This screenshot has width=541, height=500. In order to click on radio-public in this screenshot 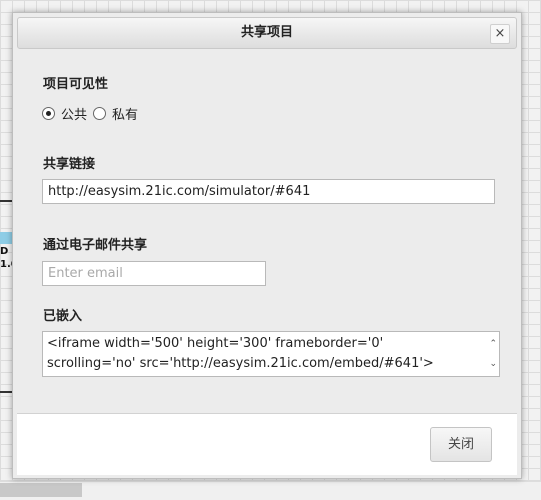, I will do `click(48, 113)`.